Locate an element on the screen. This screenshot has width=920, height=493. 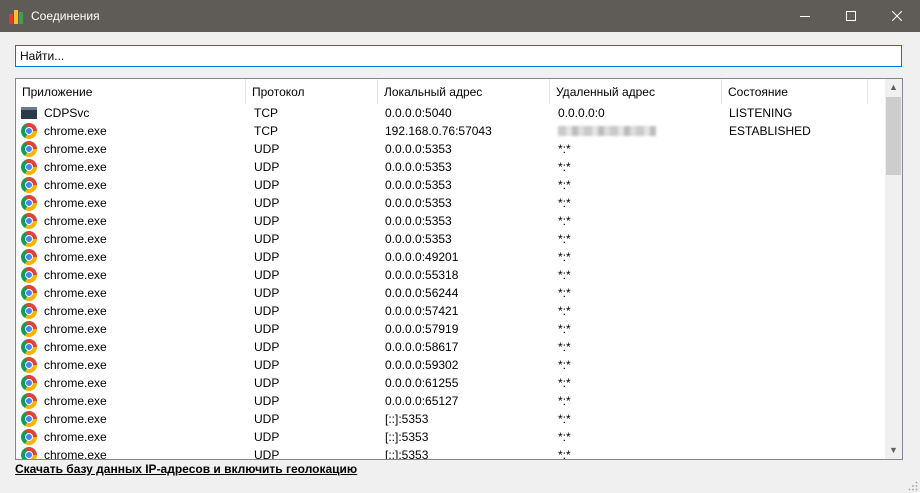
scrollbar-thumb is located at coordinates (893, 136).